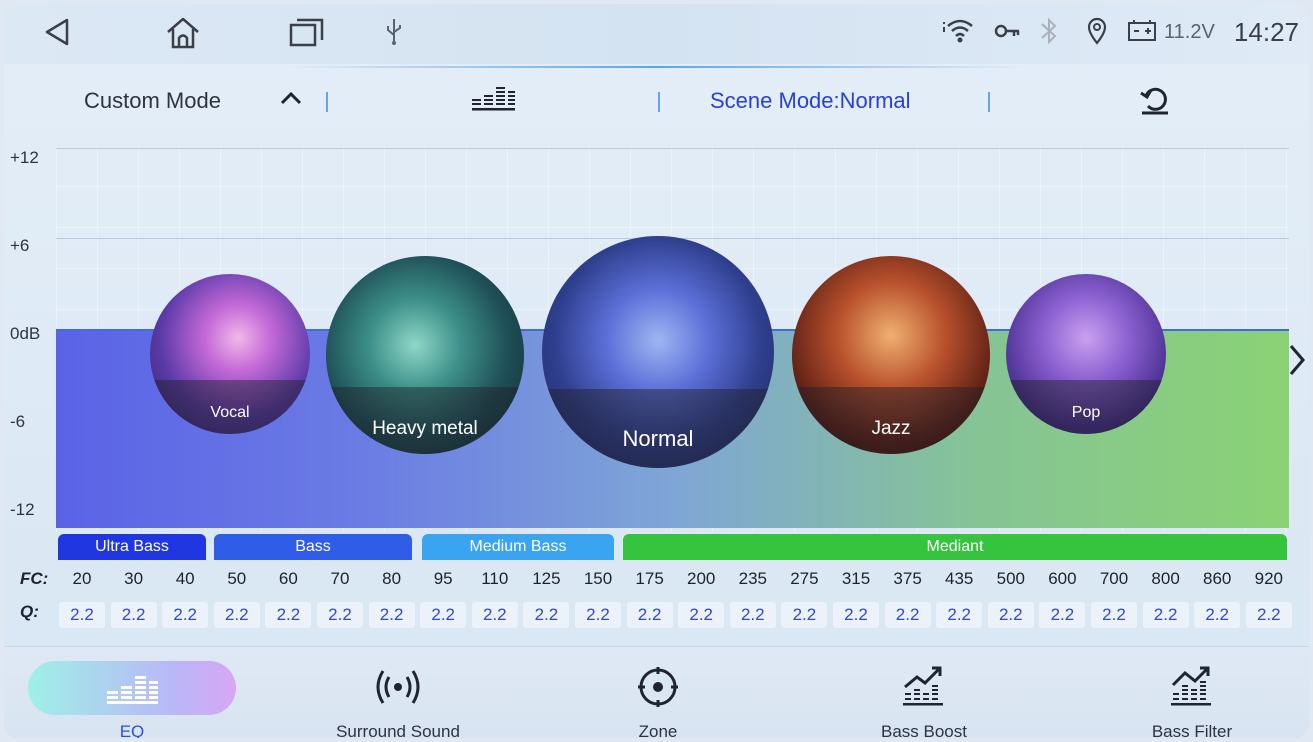 The width and height of the screenshot is (1313, 742). What do you see at coordinates (924, 730) in the screenshot?
I see `nav-bass-boost-label: Bass Boost` at bounding box center [924, 730].